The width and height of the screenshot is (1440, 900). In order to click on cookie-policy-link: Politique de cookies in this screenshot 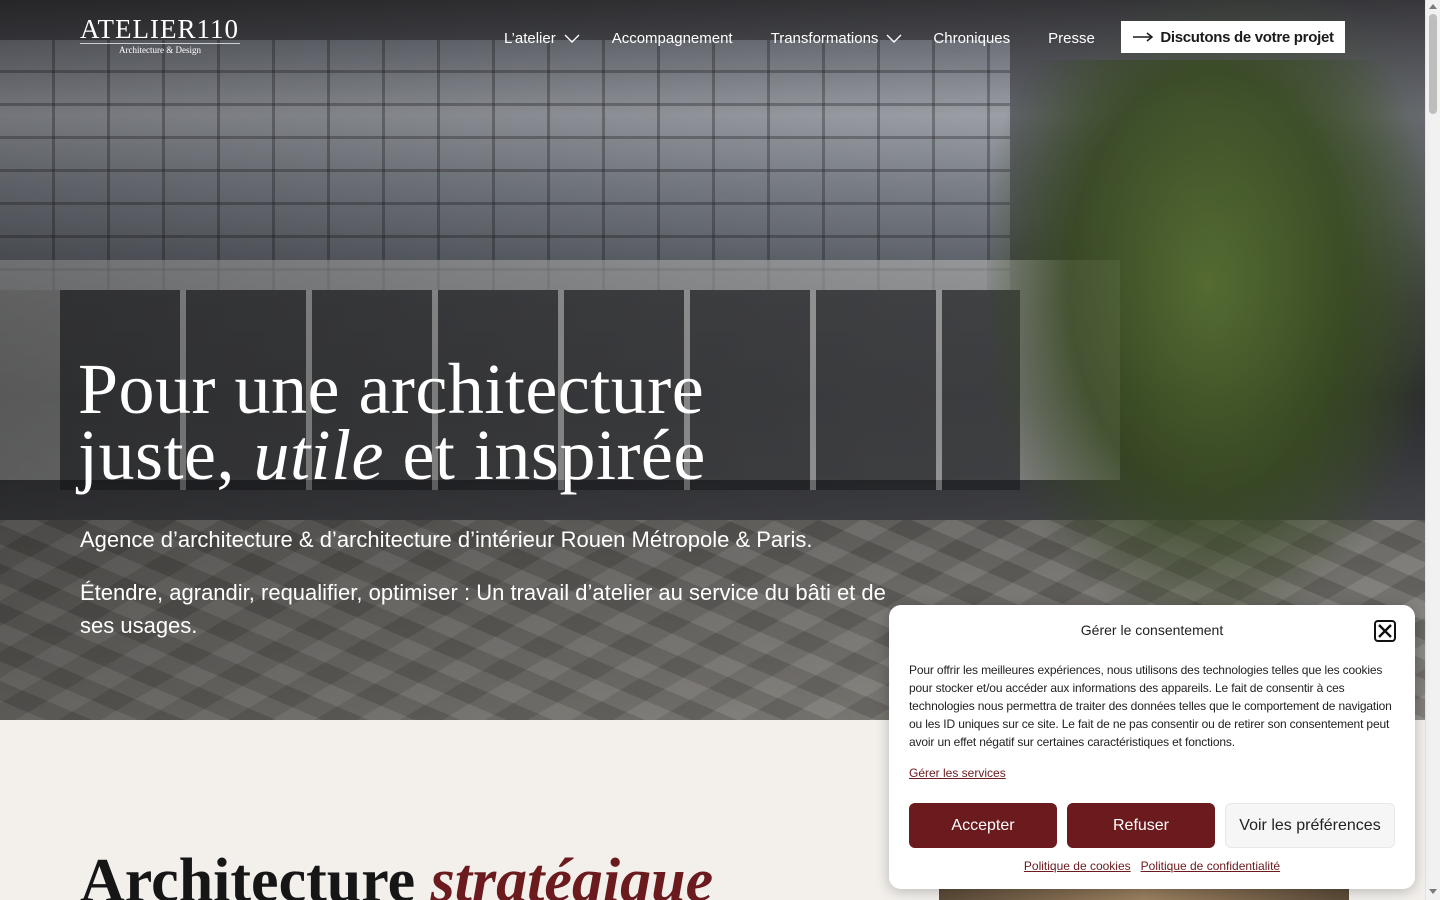, I will do `click(1077, 866)`.